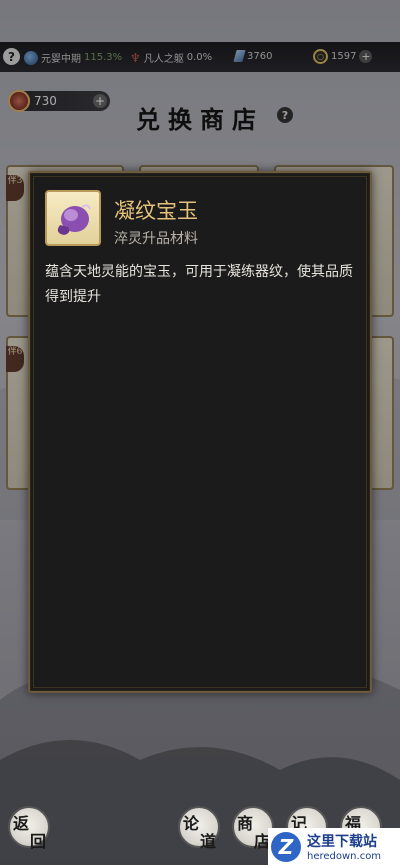  I want to click on site-watermark: Z 这里下载站 heredown.com, so click(334, 846).